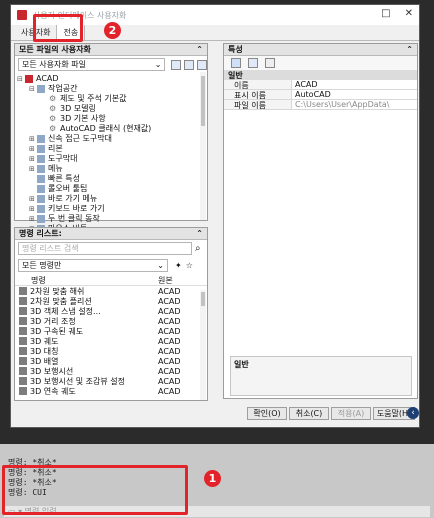  Describe the element at coordinates (111, 189) in the screenshot. I see `tree-item: 롤오버 툴팁` at that location.